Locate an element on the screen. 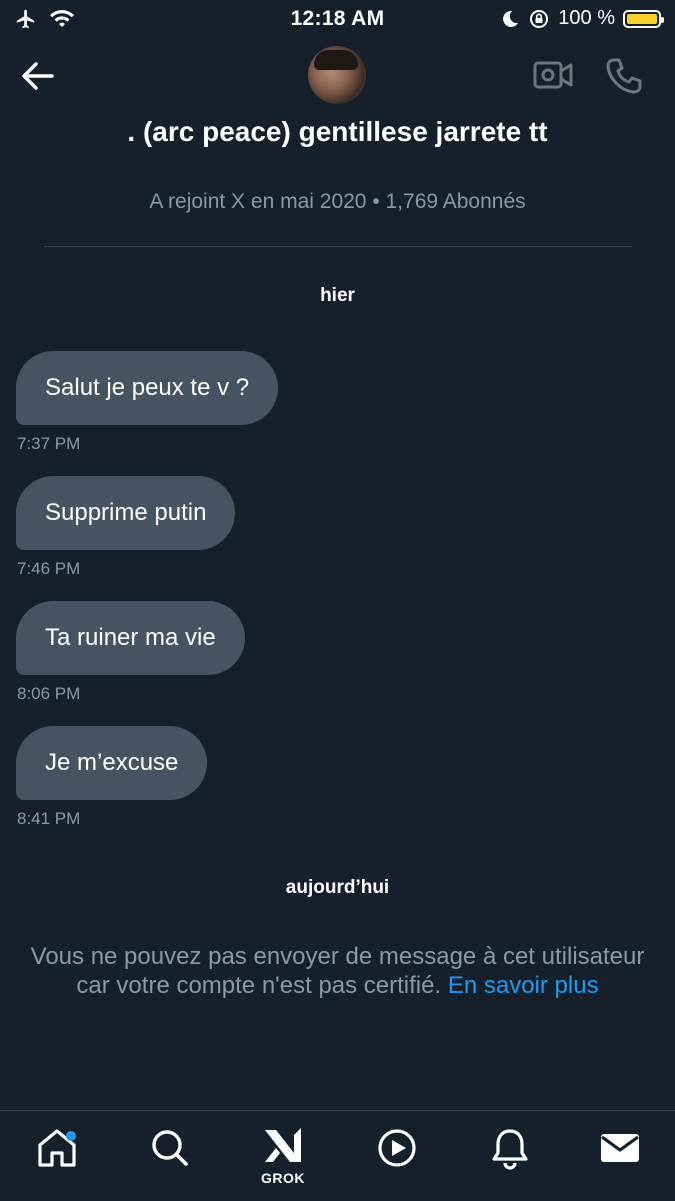 The height and width of the screenshot is (1201, 675). video-call-button is located at coordinates (553, 75).